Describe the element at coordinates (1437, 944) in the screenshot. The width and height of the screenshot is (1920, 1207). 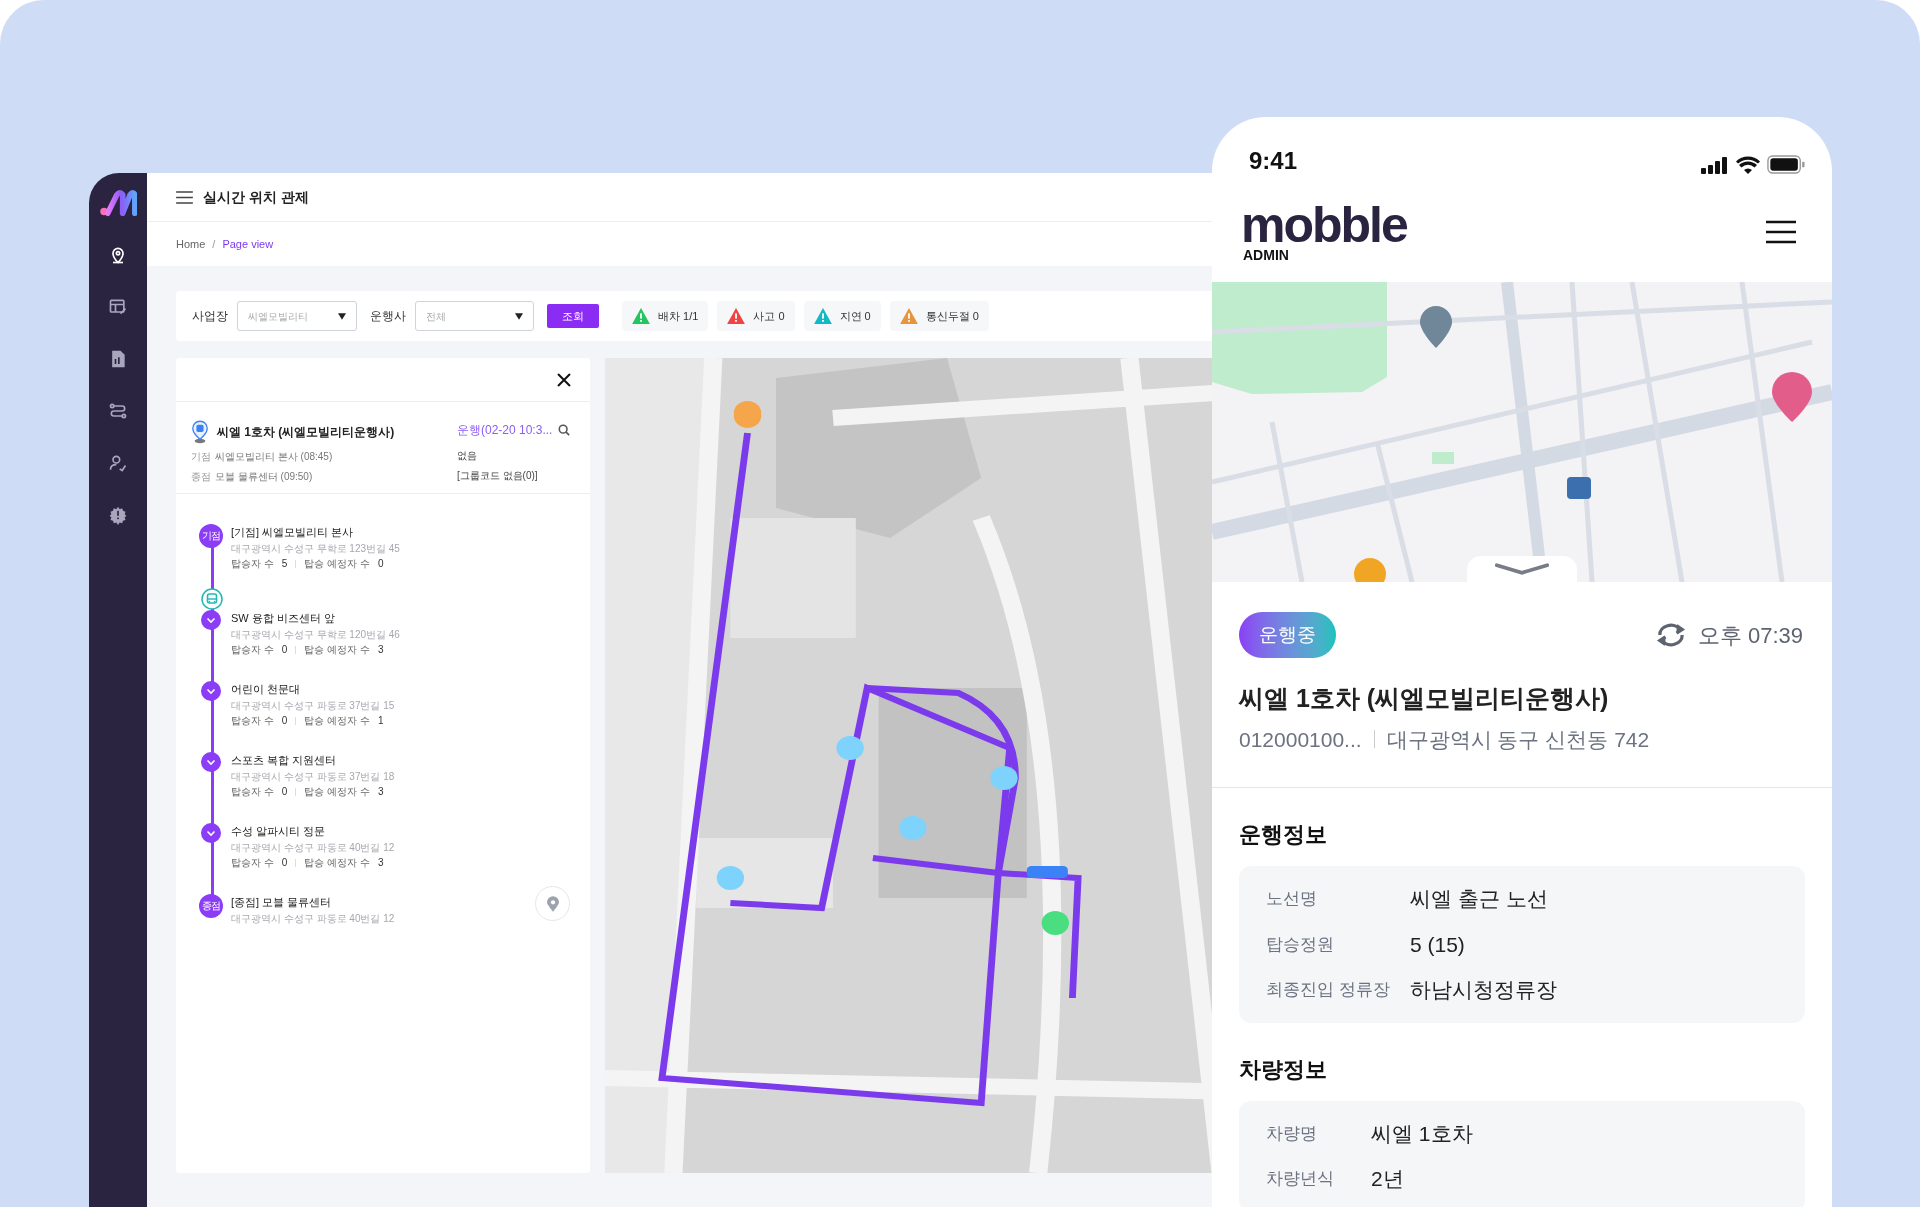
I see `info-value: 5 (15)` at that location.